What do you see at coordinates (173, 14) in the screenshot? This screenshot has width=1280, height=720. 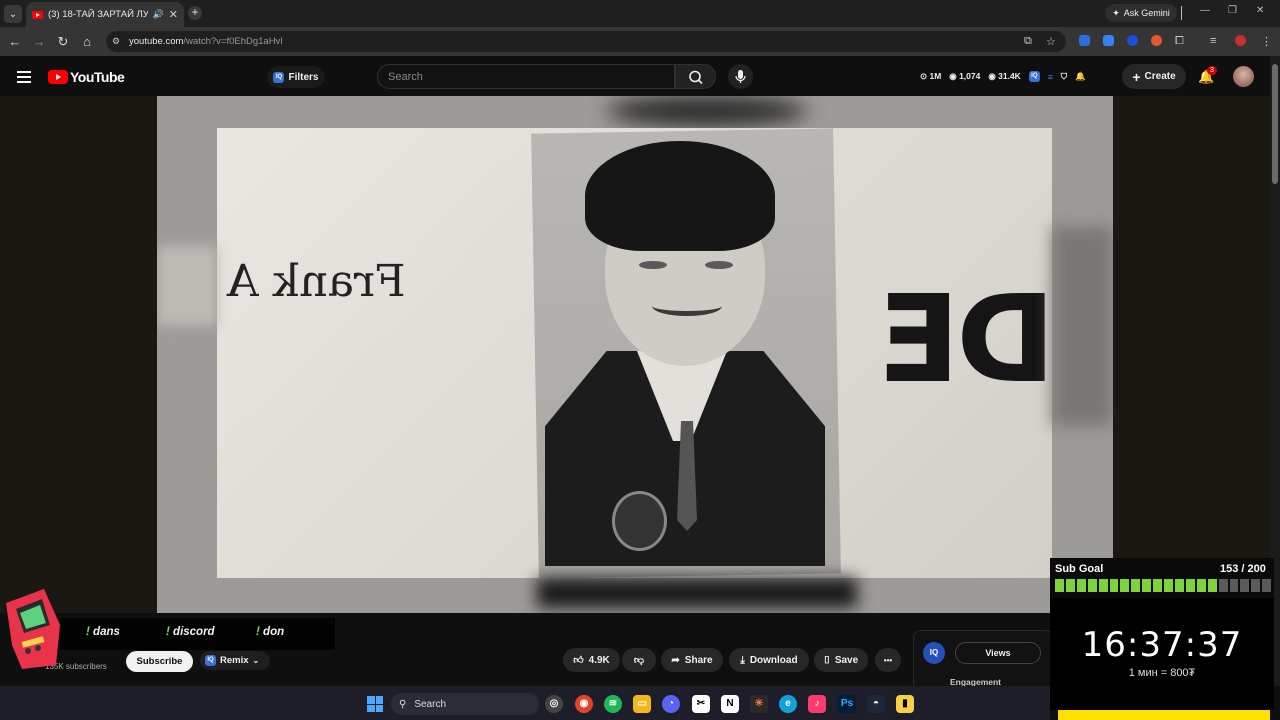 I see `tab-close-icon: ✕` at bounding box center [173, 14].